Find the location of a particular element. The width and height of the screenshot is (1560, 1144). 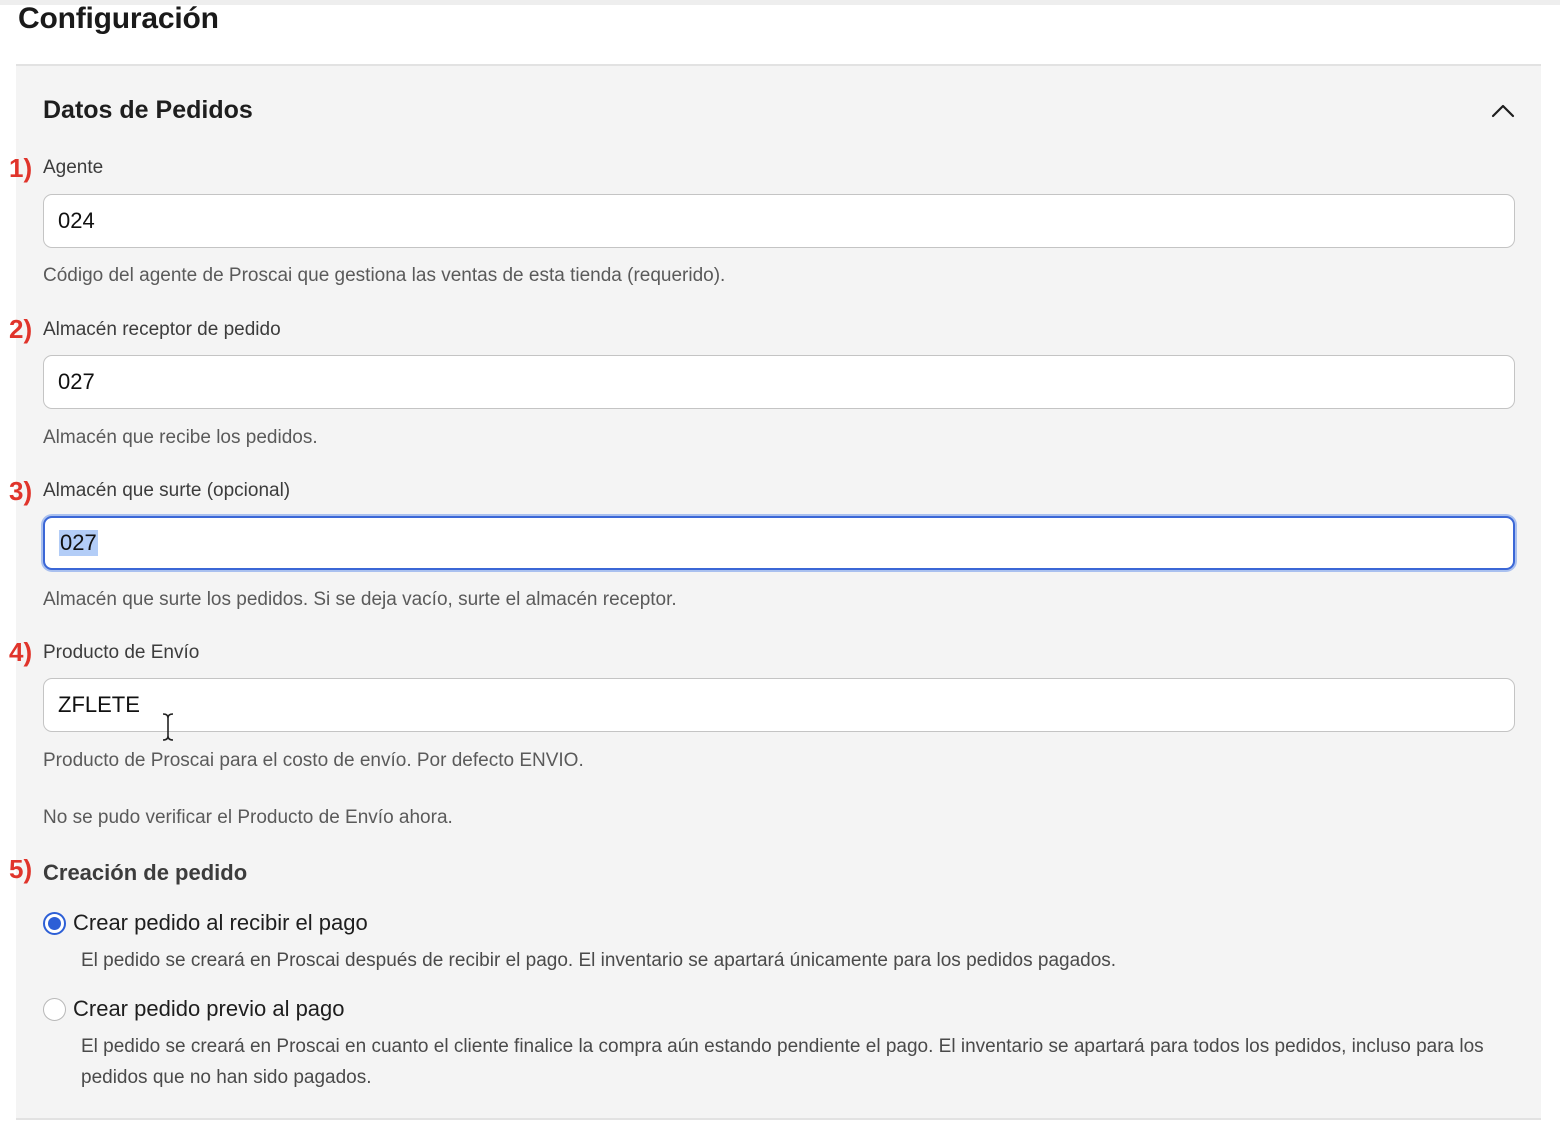

top-strip is located at coordinates (780, 2).